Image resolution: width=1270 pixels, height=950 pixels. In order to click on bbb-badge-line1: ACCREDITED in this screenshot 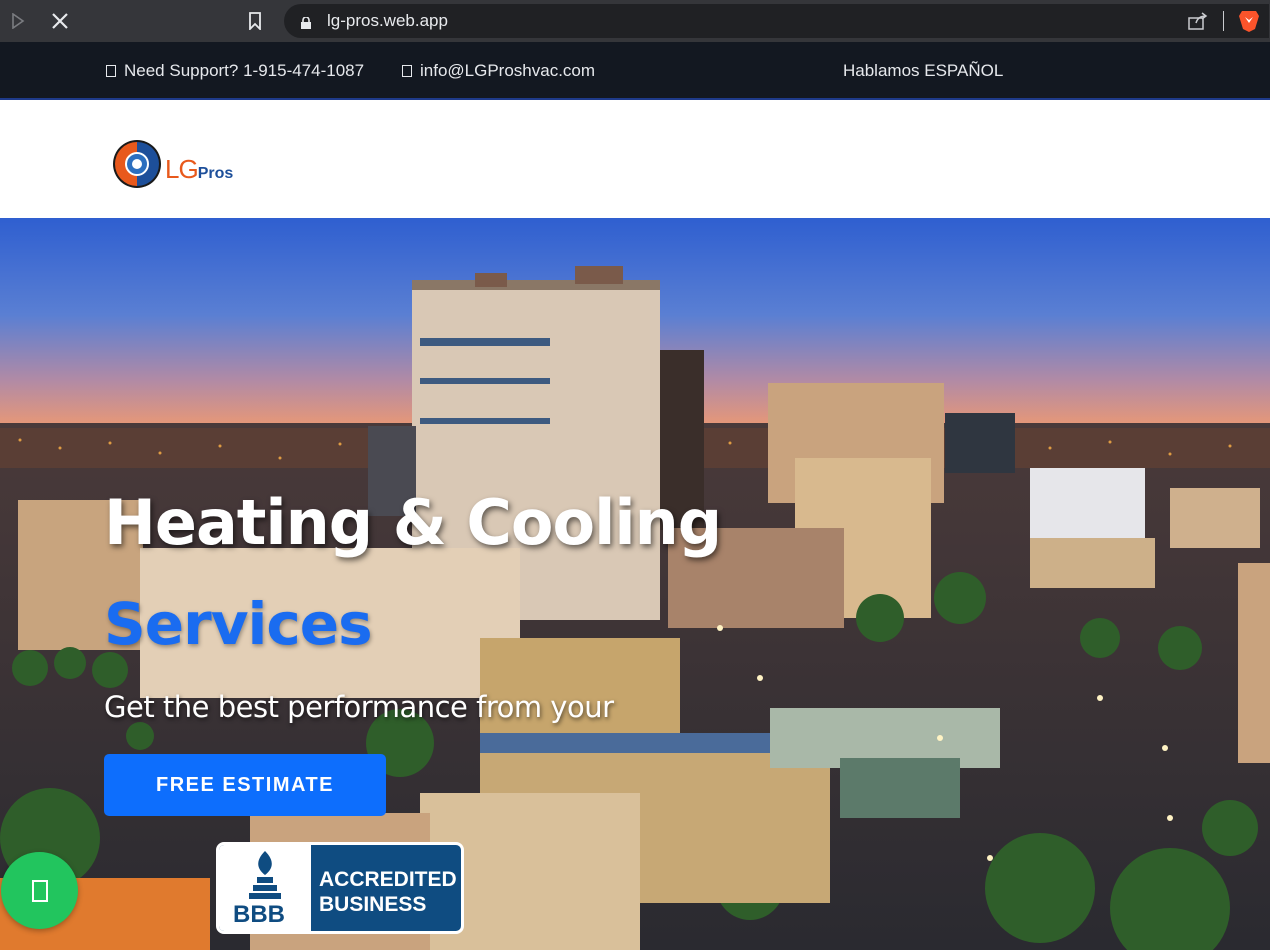, I will do `click(388, 879)`.